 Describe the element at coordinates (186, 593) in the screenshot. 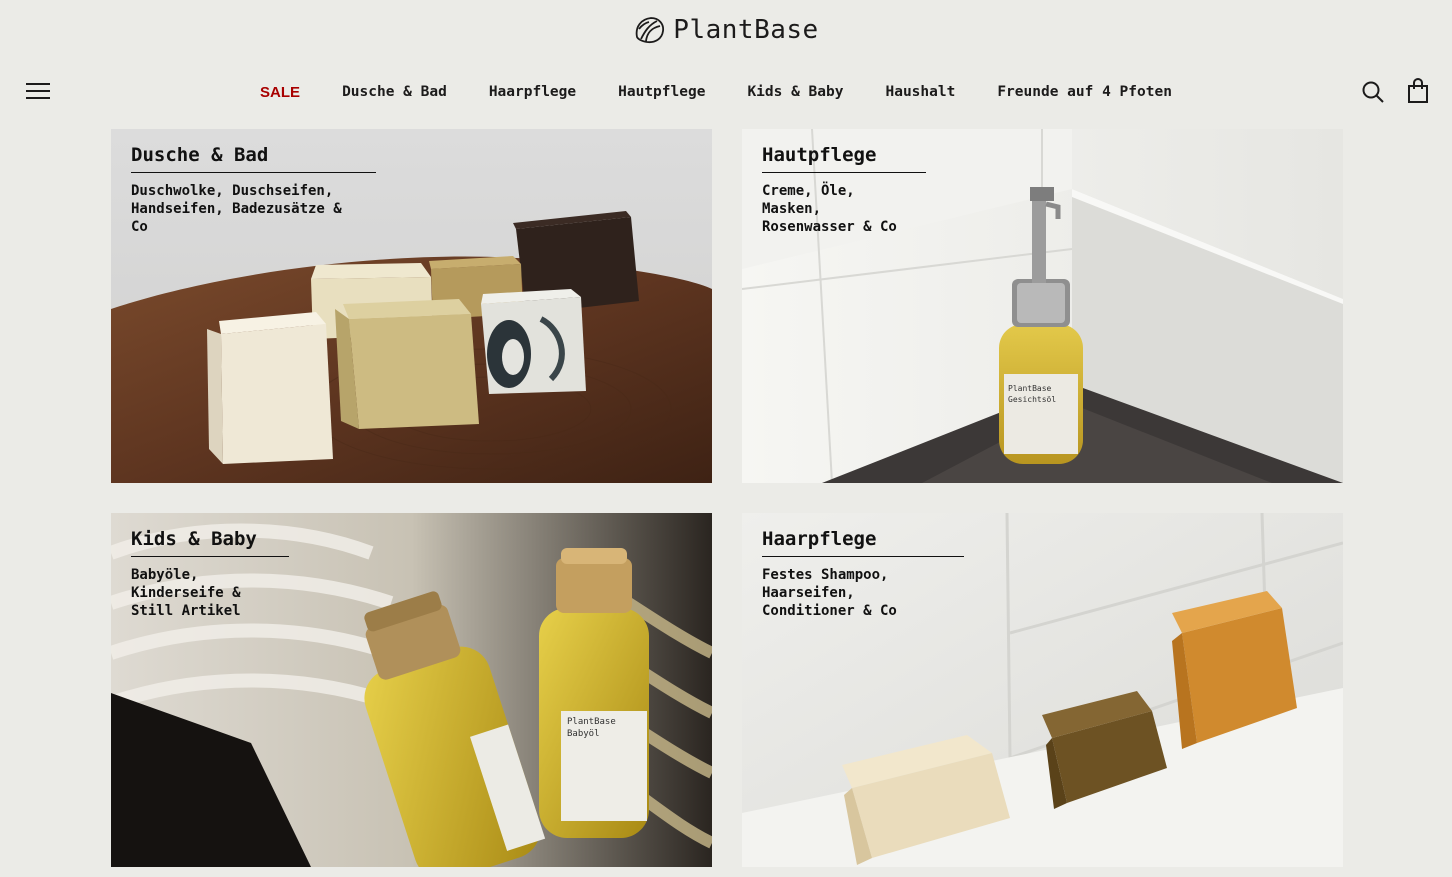

I see `card-description: Babyöle, Kinderseife & Still Artikel` at that location.